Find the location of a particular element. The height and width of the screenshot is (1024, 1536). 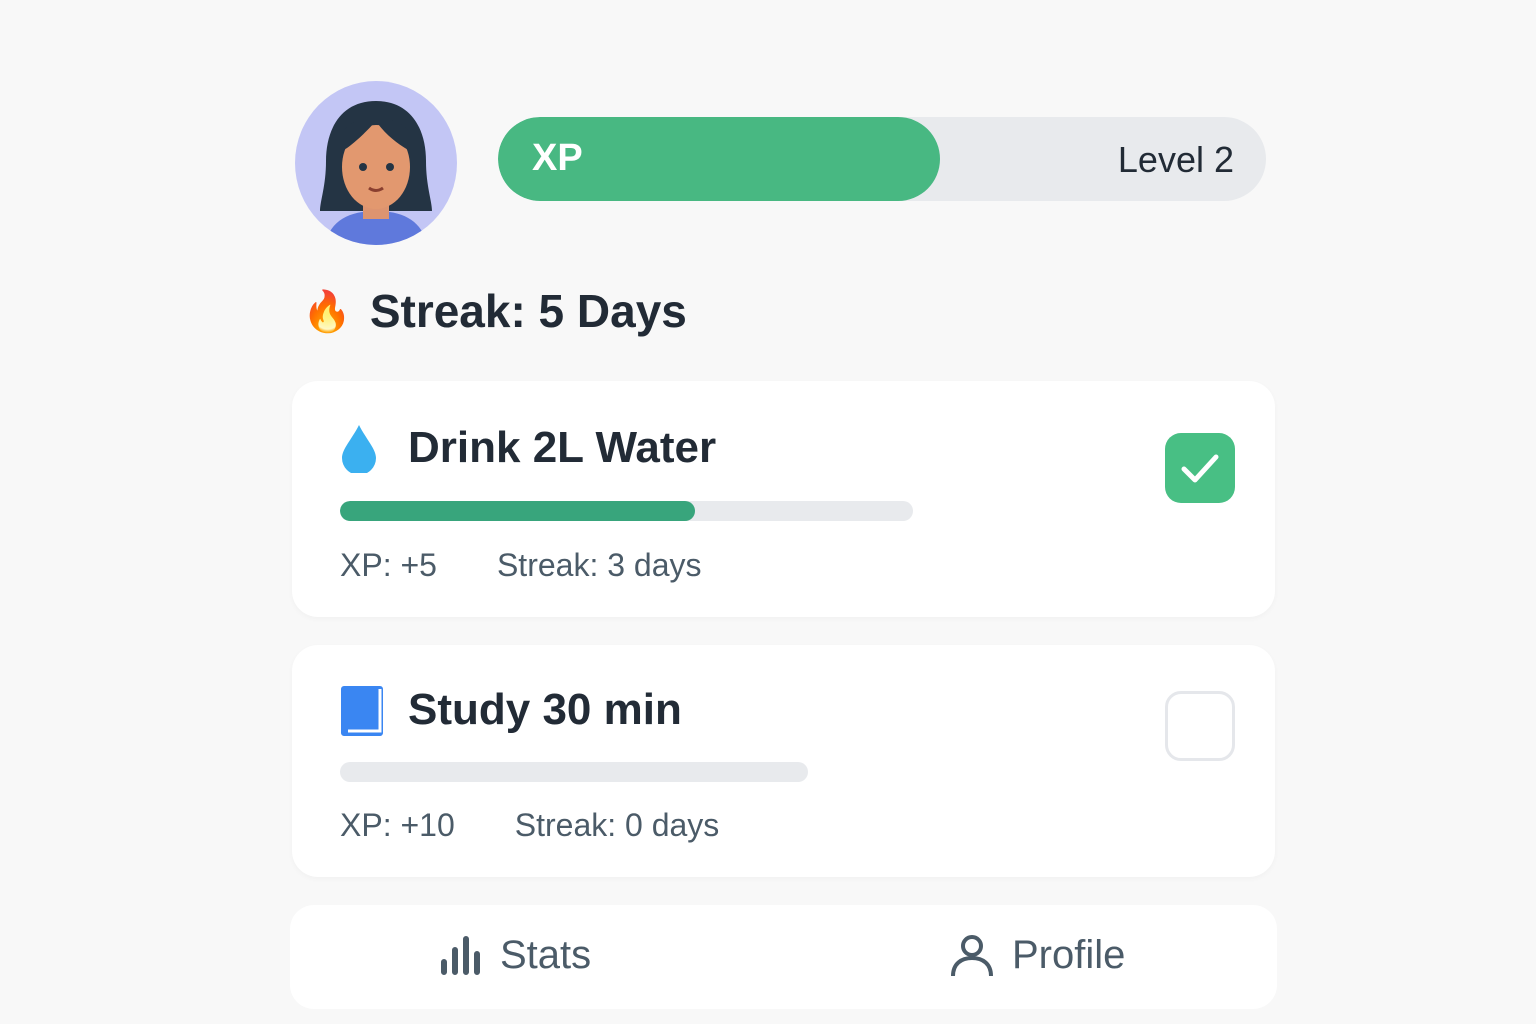

nav-stats: Stats is located at coordinates (515, 955).